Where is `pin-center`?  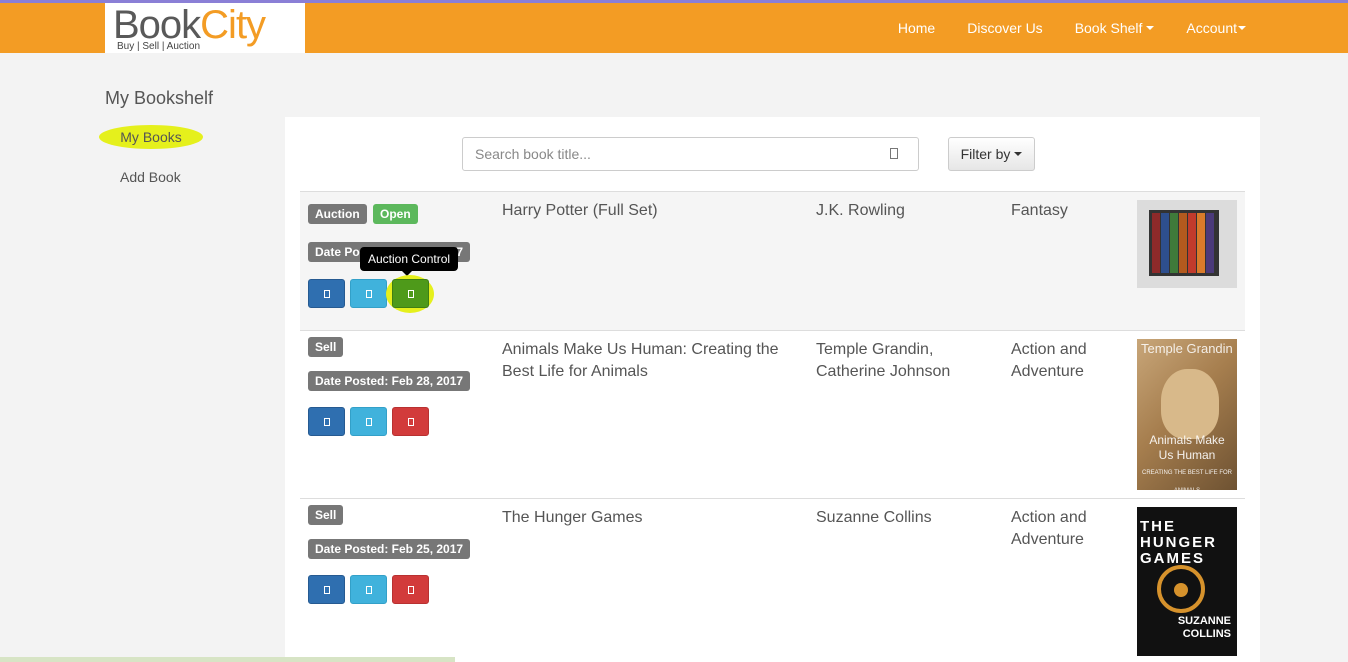
pin-center is located at coordinates (1181, 590).